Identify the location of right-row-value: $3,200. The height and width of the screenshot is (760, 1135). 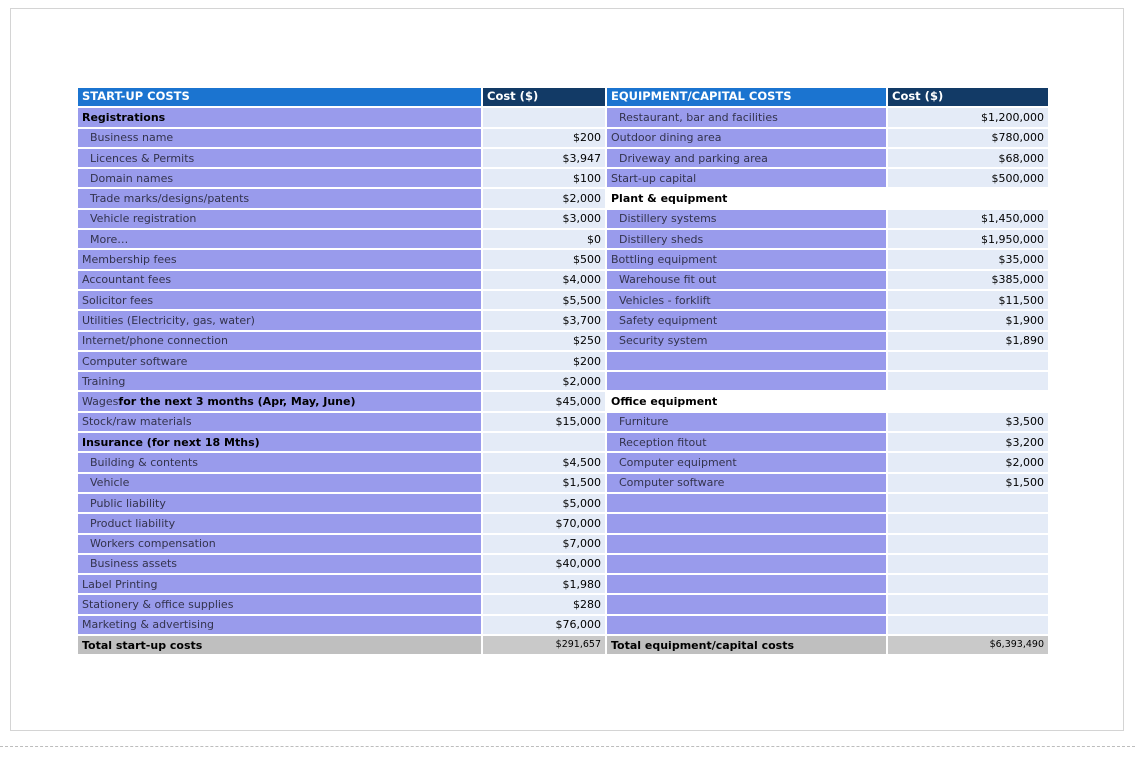
(968, 442).